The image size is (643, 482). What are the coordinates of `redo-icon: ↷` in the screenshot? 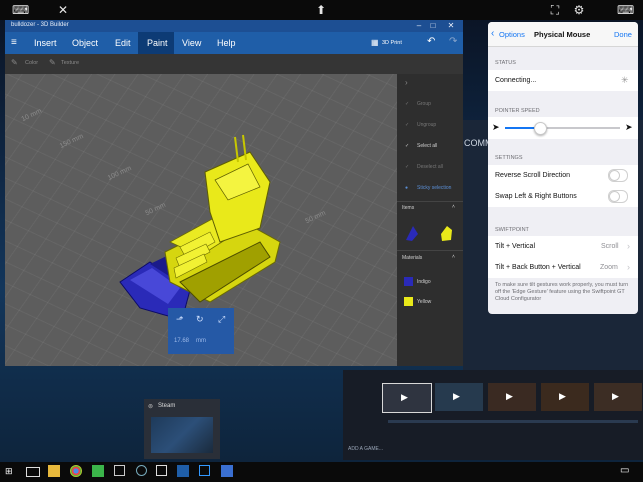 It's located at (453, 41).